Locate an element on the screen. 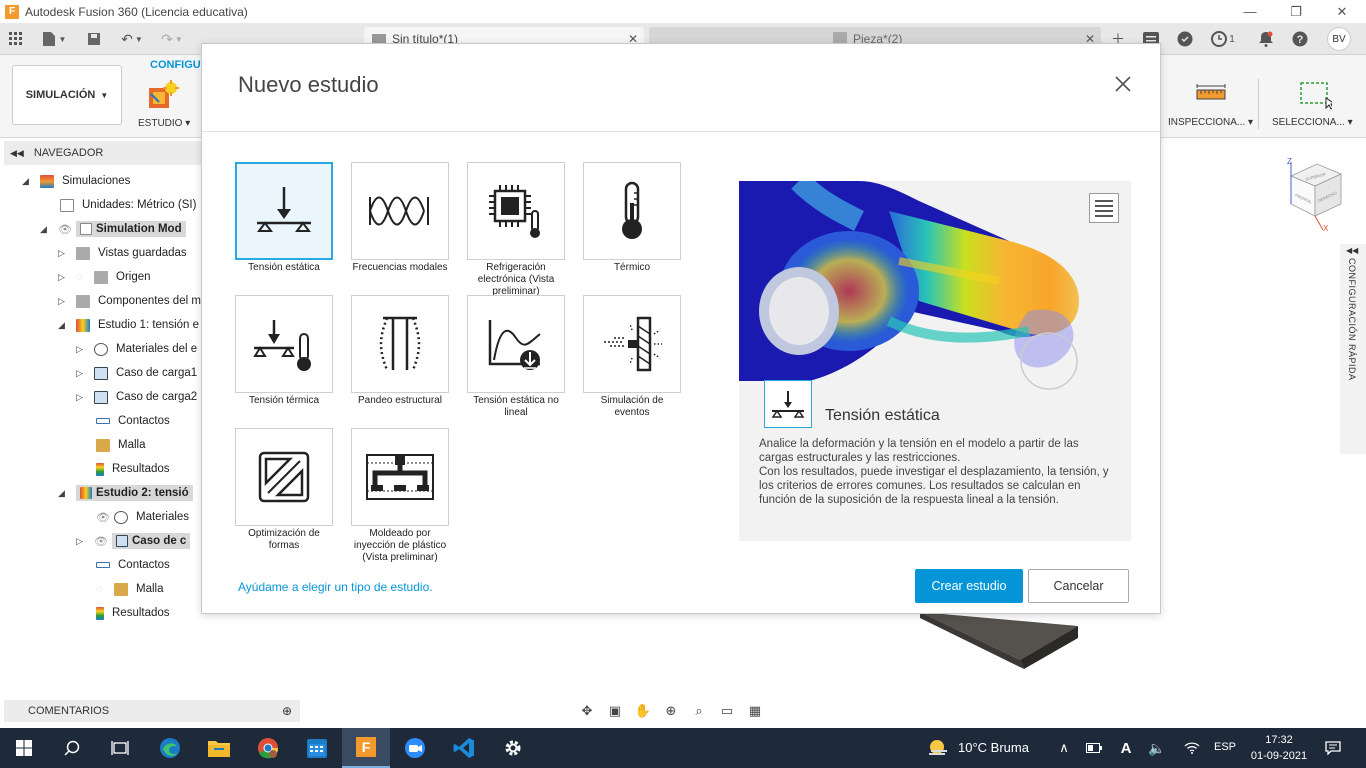 Image resolution: width=1366 pixels, height=768 pixels. tab-configurar: CONFIGUR is located at coordinates (179, 65).